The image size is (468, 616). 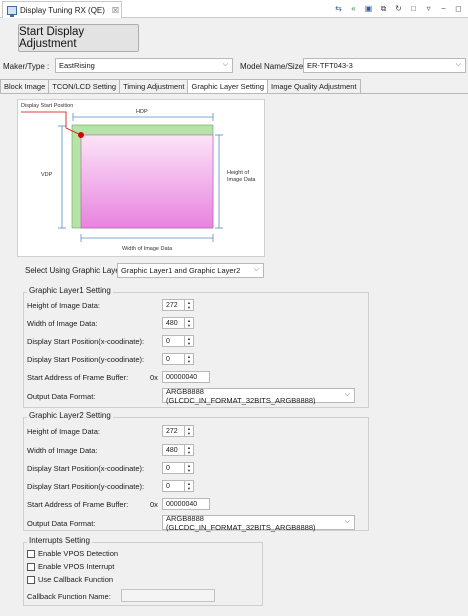 I want to click on vdp-label: VDP, so click(x=47, y=175).